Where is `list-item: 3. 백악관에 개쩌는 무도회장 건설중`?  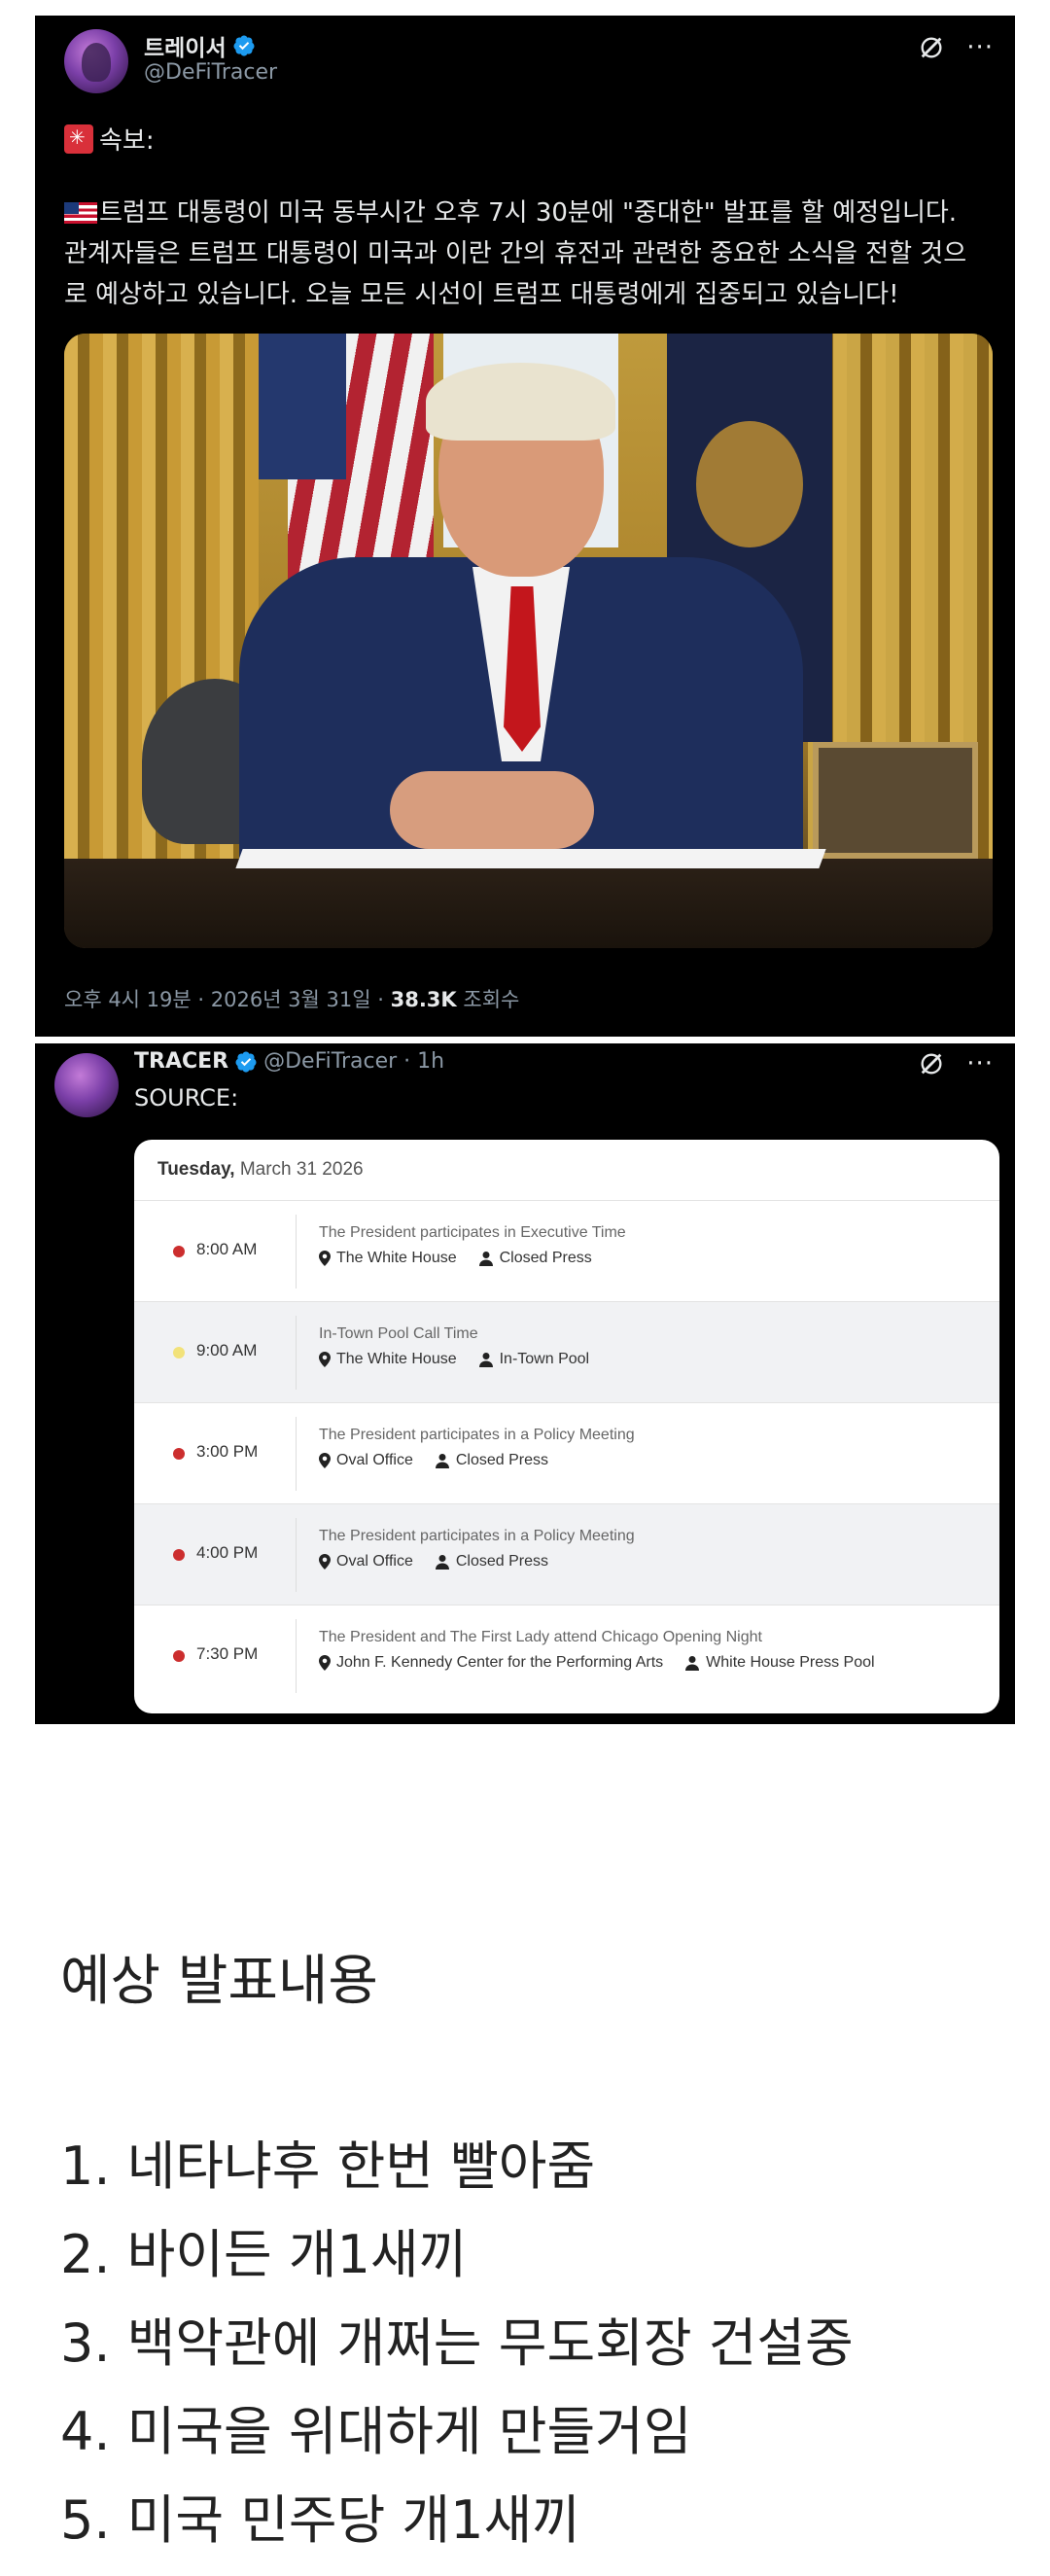
list-item: 3. 백악관에 개쩌는 무도회장 건설중 is located at coordinates (457, 2343).